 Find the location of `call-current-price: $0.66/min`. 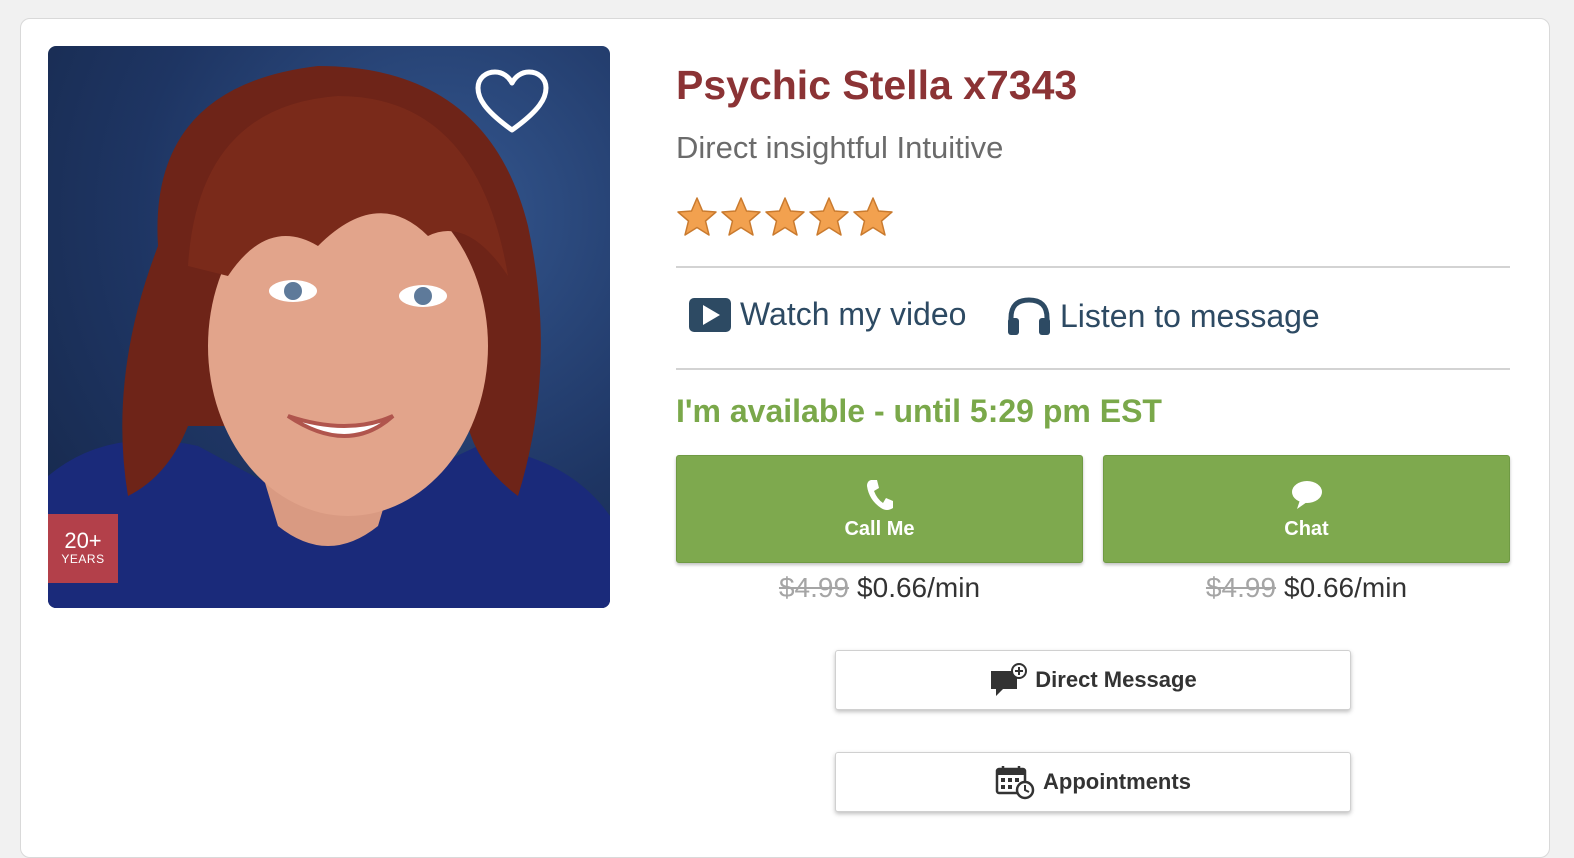

call-current-price: $0.66/min is located at coordinates (919, 587).